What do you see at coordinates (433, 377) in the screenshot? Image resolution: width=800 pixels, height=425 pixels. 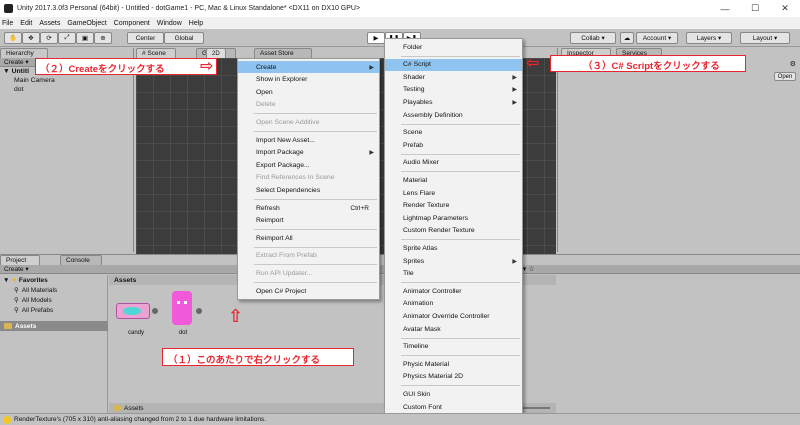 I see `create-menu-item-label: Physics Material 2D` at bounding box center [433, 377].